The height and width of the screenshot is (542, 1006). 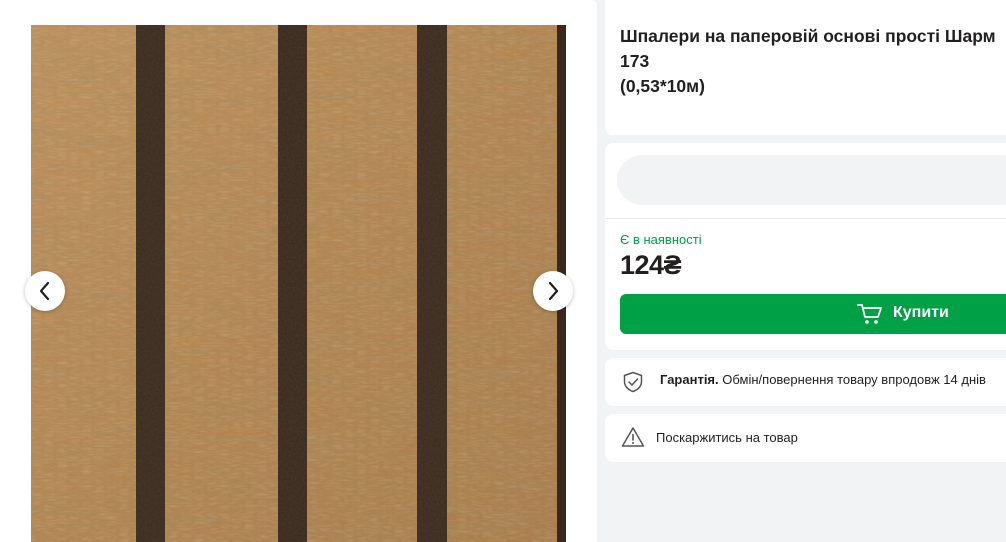 What do you see at coordinates (805, 438) in the screenshot?
I see `complain-card: Поскаржитись на товар` at bounding box center [805, 438].